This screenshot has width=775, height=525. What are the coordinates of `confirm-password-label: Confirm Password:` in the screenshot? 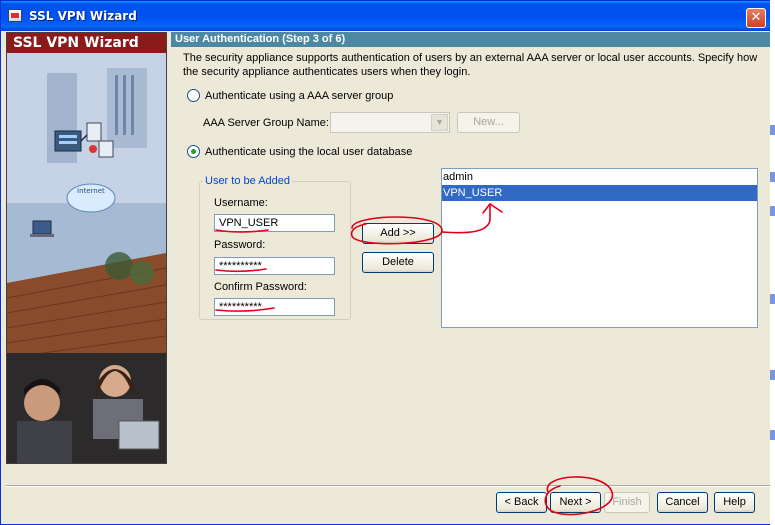 It's located at (260, 287).